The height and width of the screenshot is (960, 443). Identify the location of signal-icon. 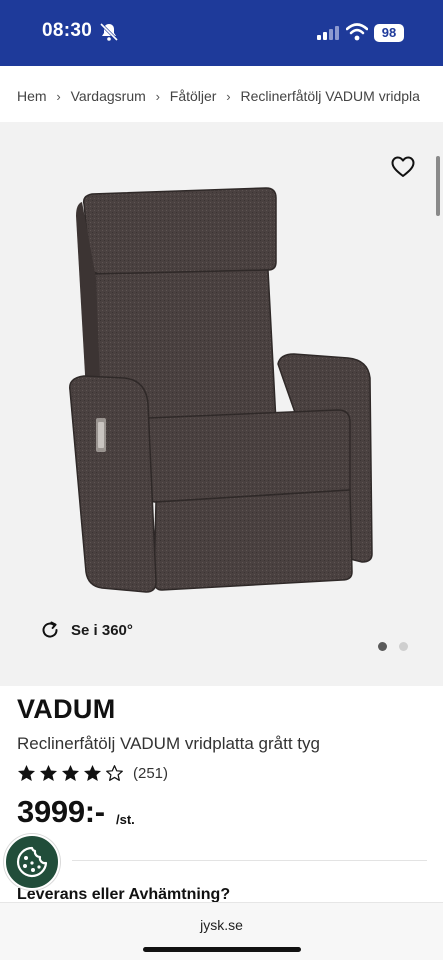
(328, 33).